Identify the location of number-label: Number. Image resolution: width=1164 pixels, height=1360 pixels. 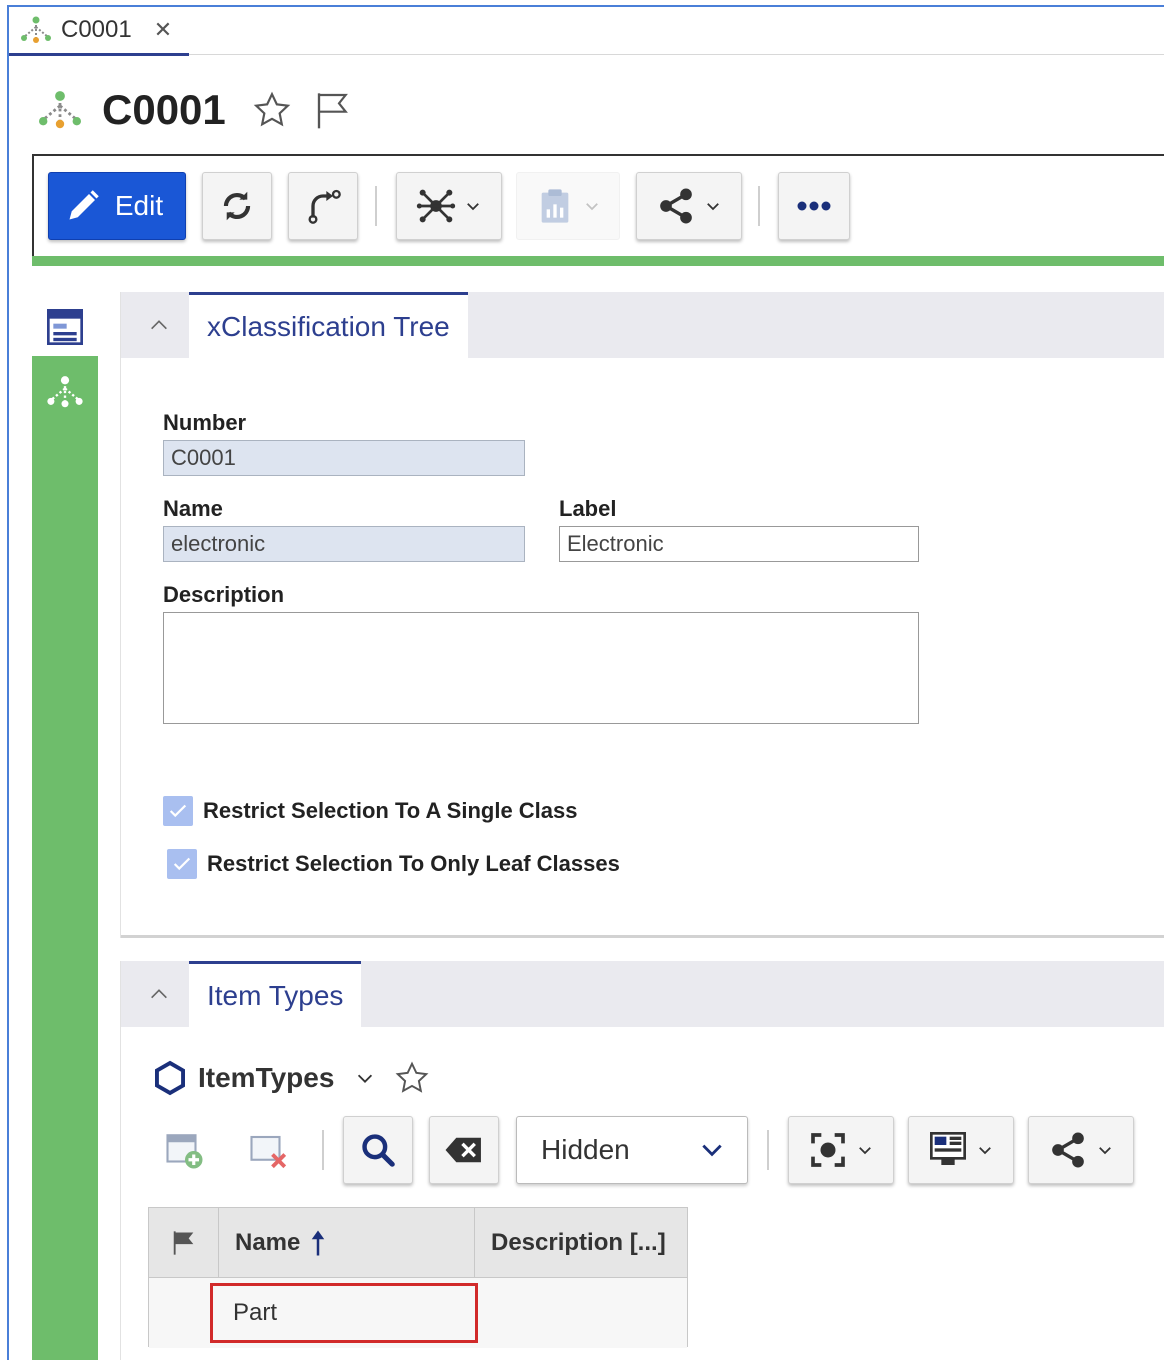
(205, 422).